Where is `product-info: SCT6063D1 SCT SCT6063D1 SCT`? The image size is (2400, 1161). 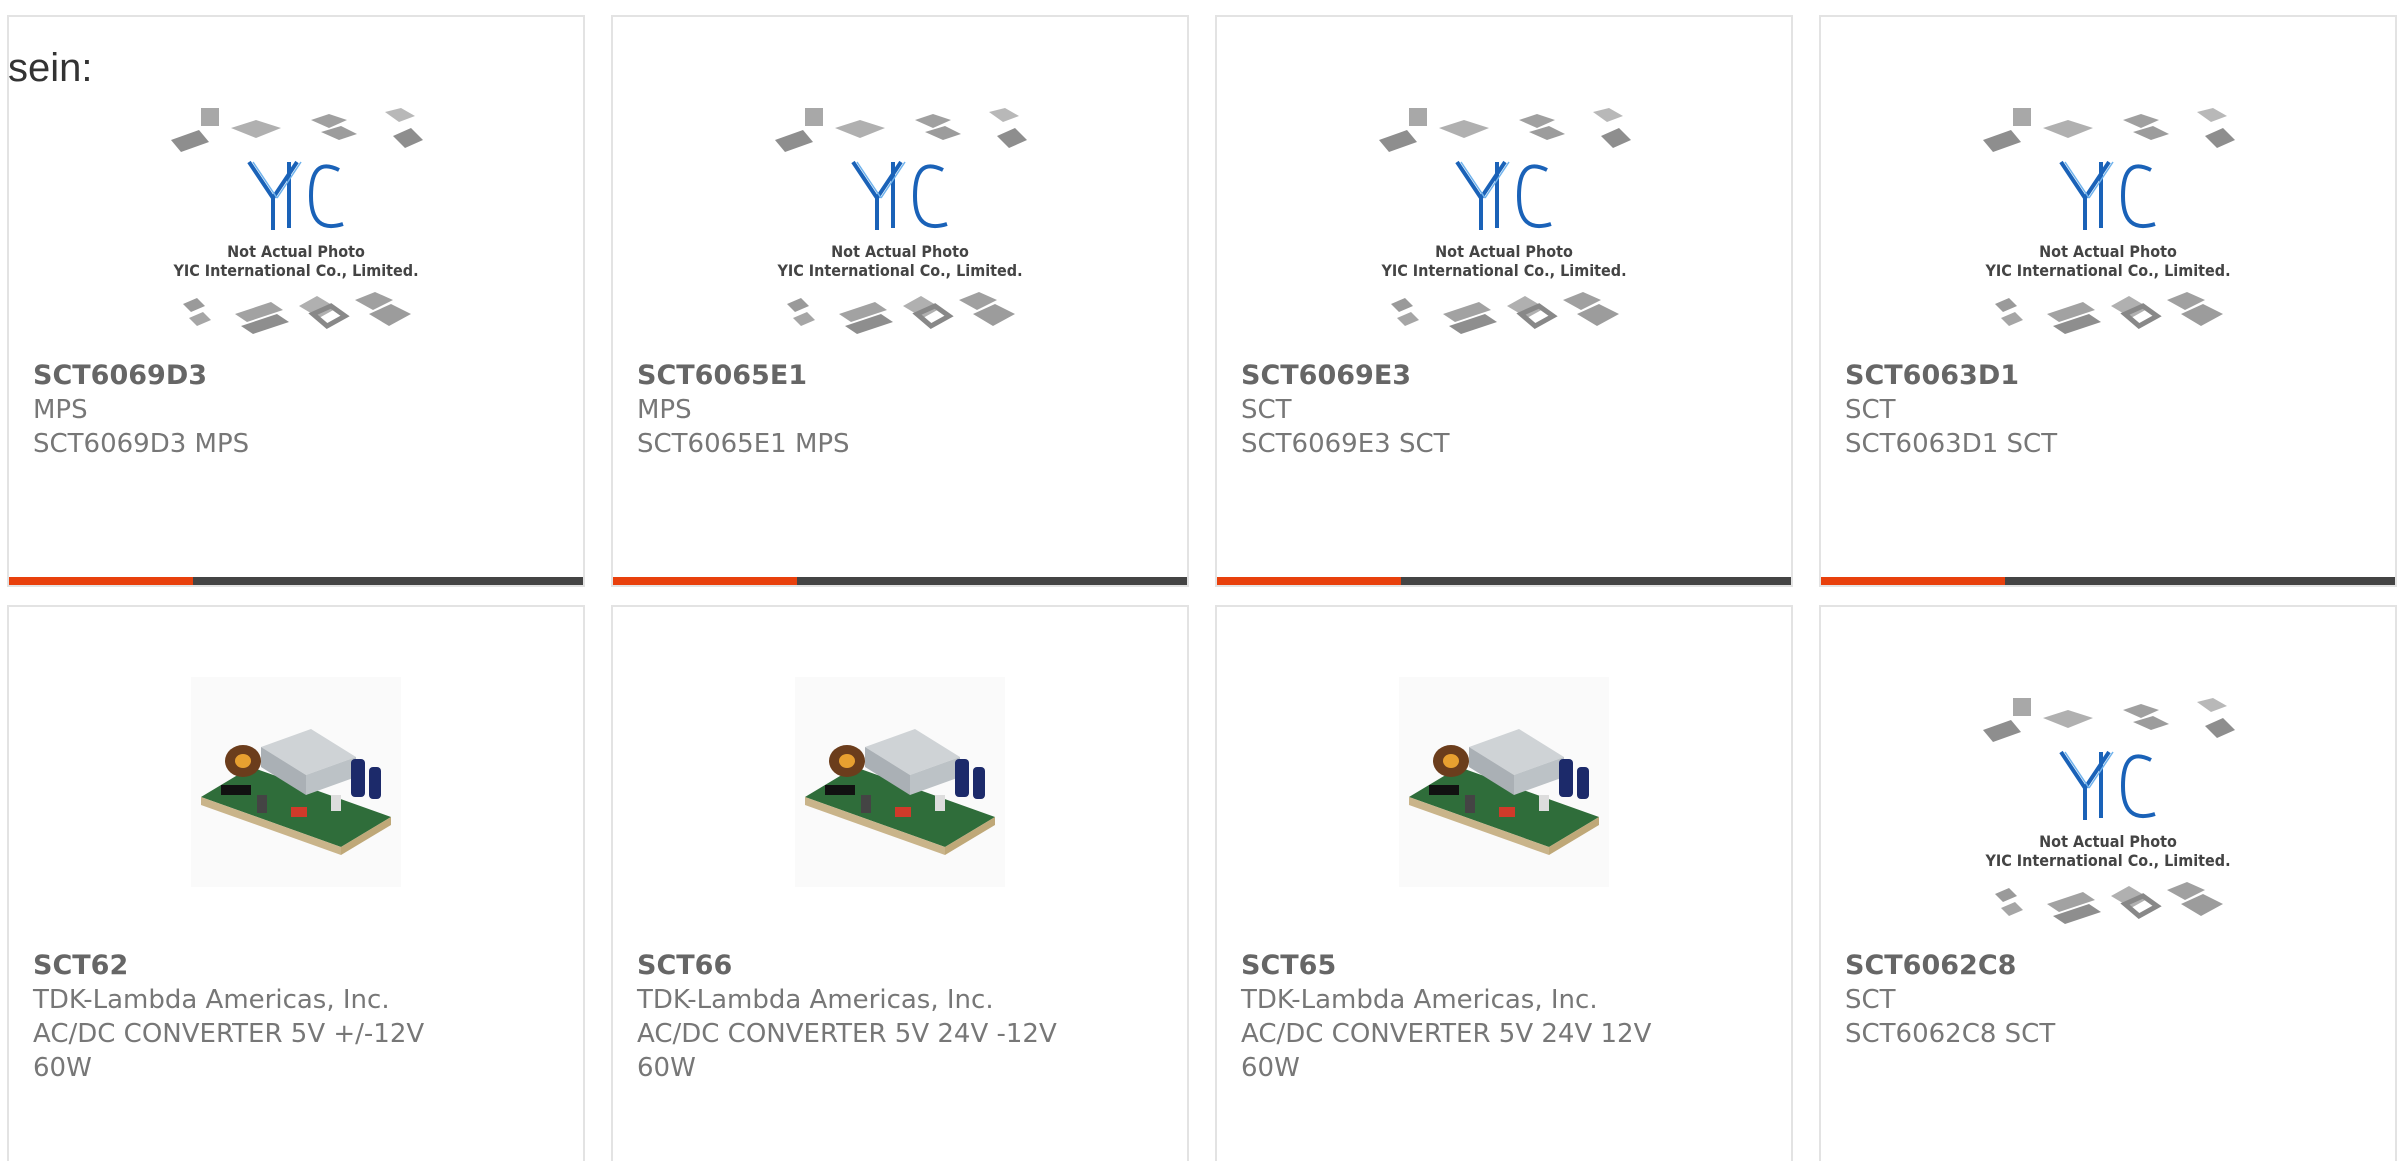
product-info: SCT6063D1 SCT SCT6063D1 SCT is located at coordinates (2110, 410).